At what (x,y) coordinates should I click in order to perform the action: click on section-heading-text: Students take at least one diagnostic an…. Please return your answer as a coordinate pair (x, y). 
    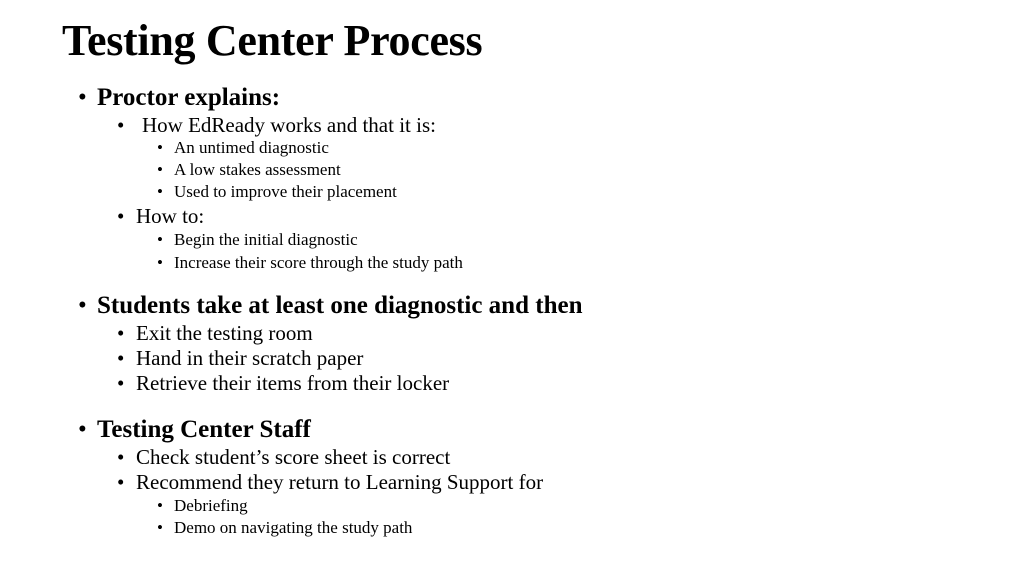
    Looking at the image, I should click on (340, 305).